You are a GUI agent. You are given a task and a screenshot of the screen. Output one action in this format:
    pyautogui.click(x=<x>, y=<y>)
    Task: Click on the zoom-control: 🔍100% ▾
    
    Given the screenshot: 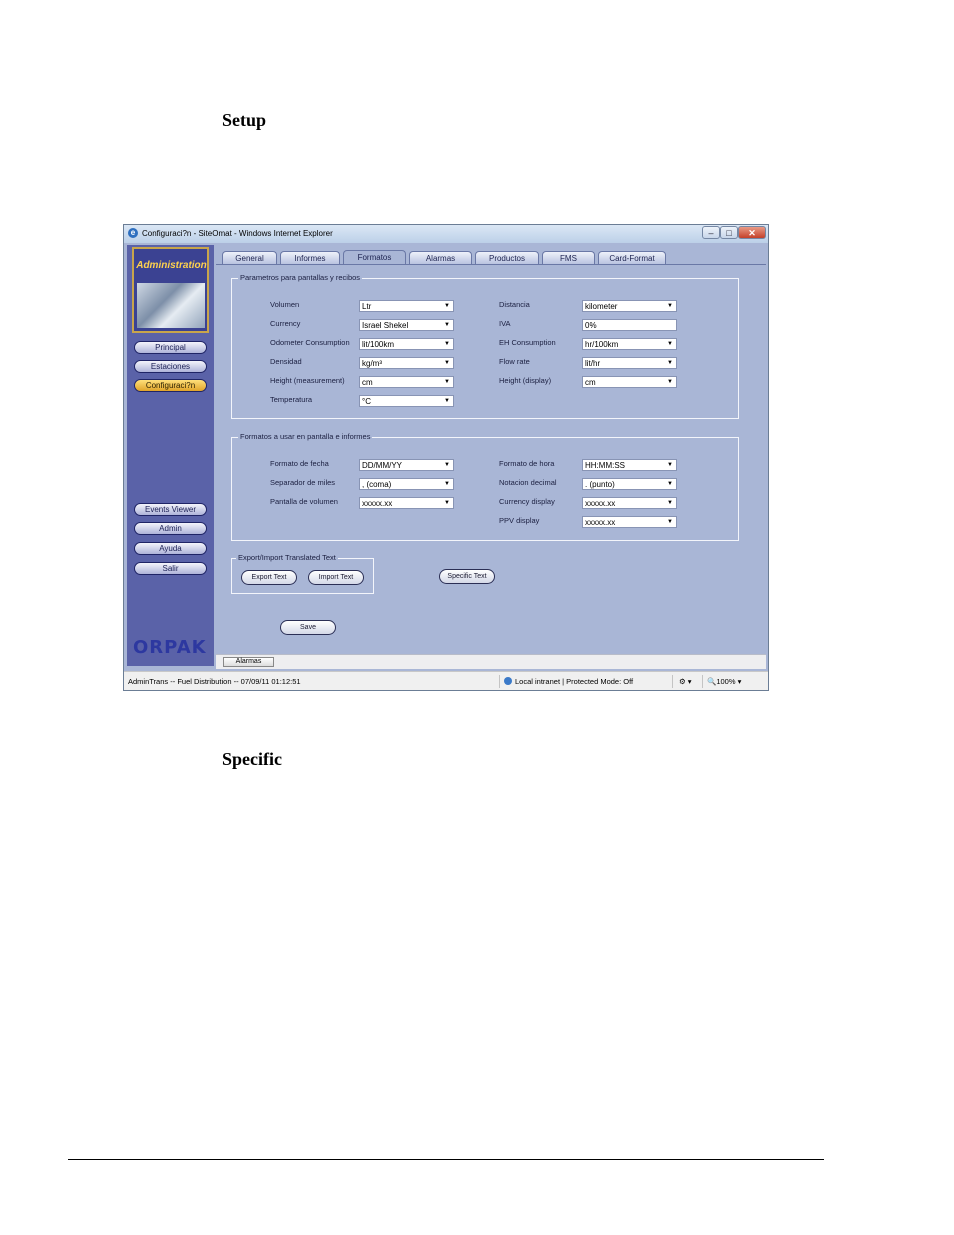 What is the action you would take?
    pyautogui.click(x=724, y=681)
    